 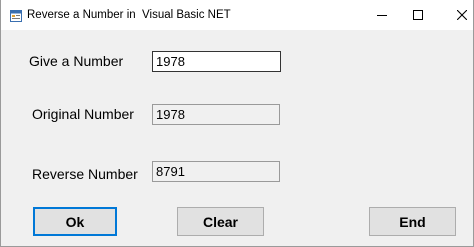 I want to click on close-button, so click(x=456, y=15).